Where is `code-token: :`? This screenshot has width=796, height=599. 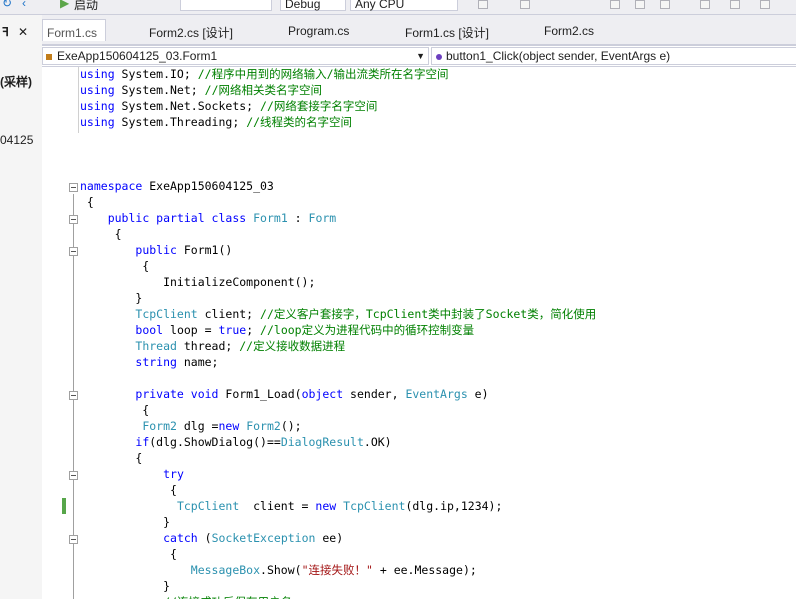 code-token: : is located at coordinates (298, 218).